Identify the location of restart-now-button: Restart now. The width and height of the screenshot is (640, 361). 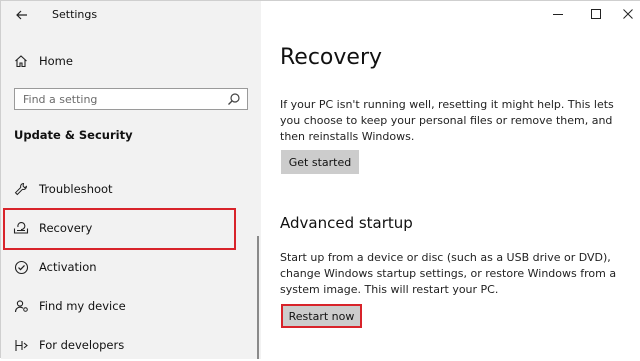
(321, 316).